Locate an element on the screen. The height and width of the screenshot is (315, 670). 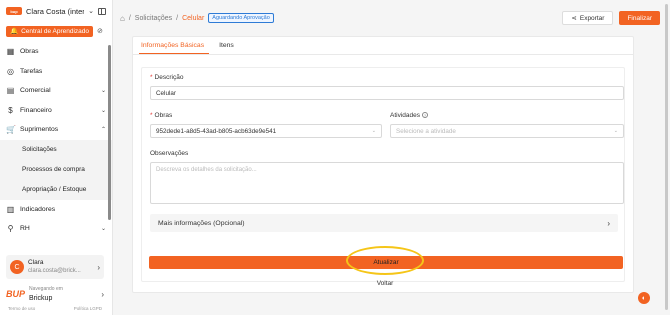
company-selector: bup Clara Costa (inter... ⌄ is located at coordinates (56, 11).